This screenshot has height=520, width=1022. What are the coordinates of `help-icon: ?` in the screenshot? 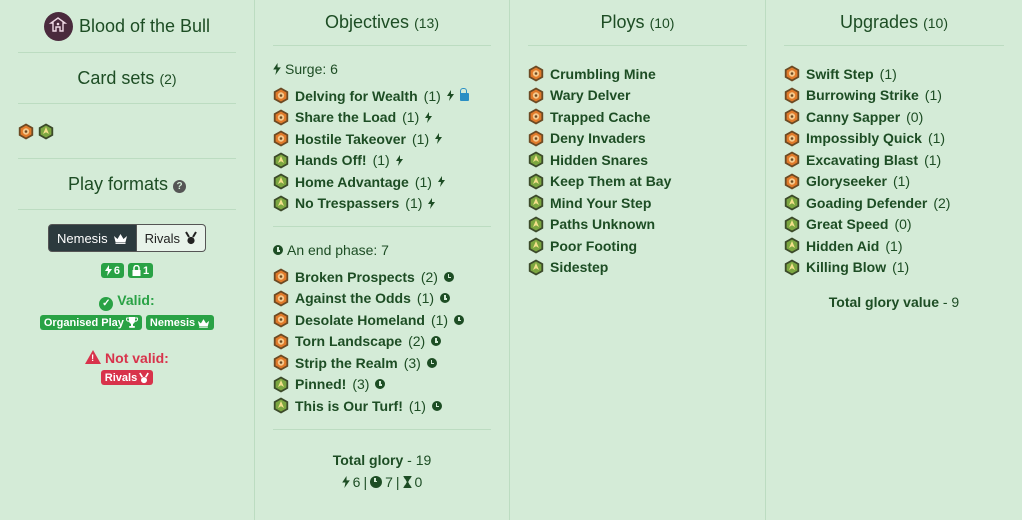 It's located at (180, 186).